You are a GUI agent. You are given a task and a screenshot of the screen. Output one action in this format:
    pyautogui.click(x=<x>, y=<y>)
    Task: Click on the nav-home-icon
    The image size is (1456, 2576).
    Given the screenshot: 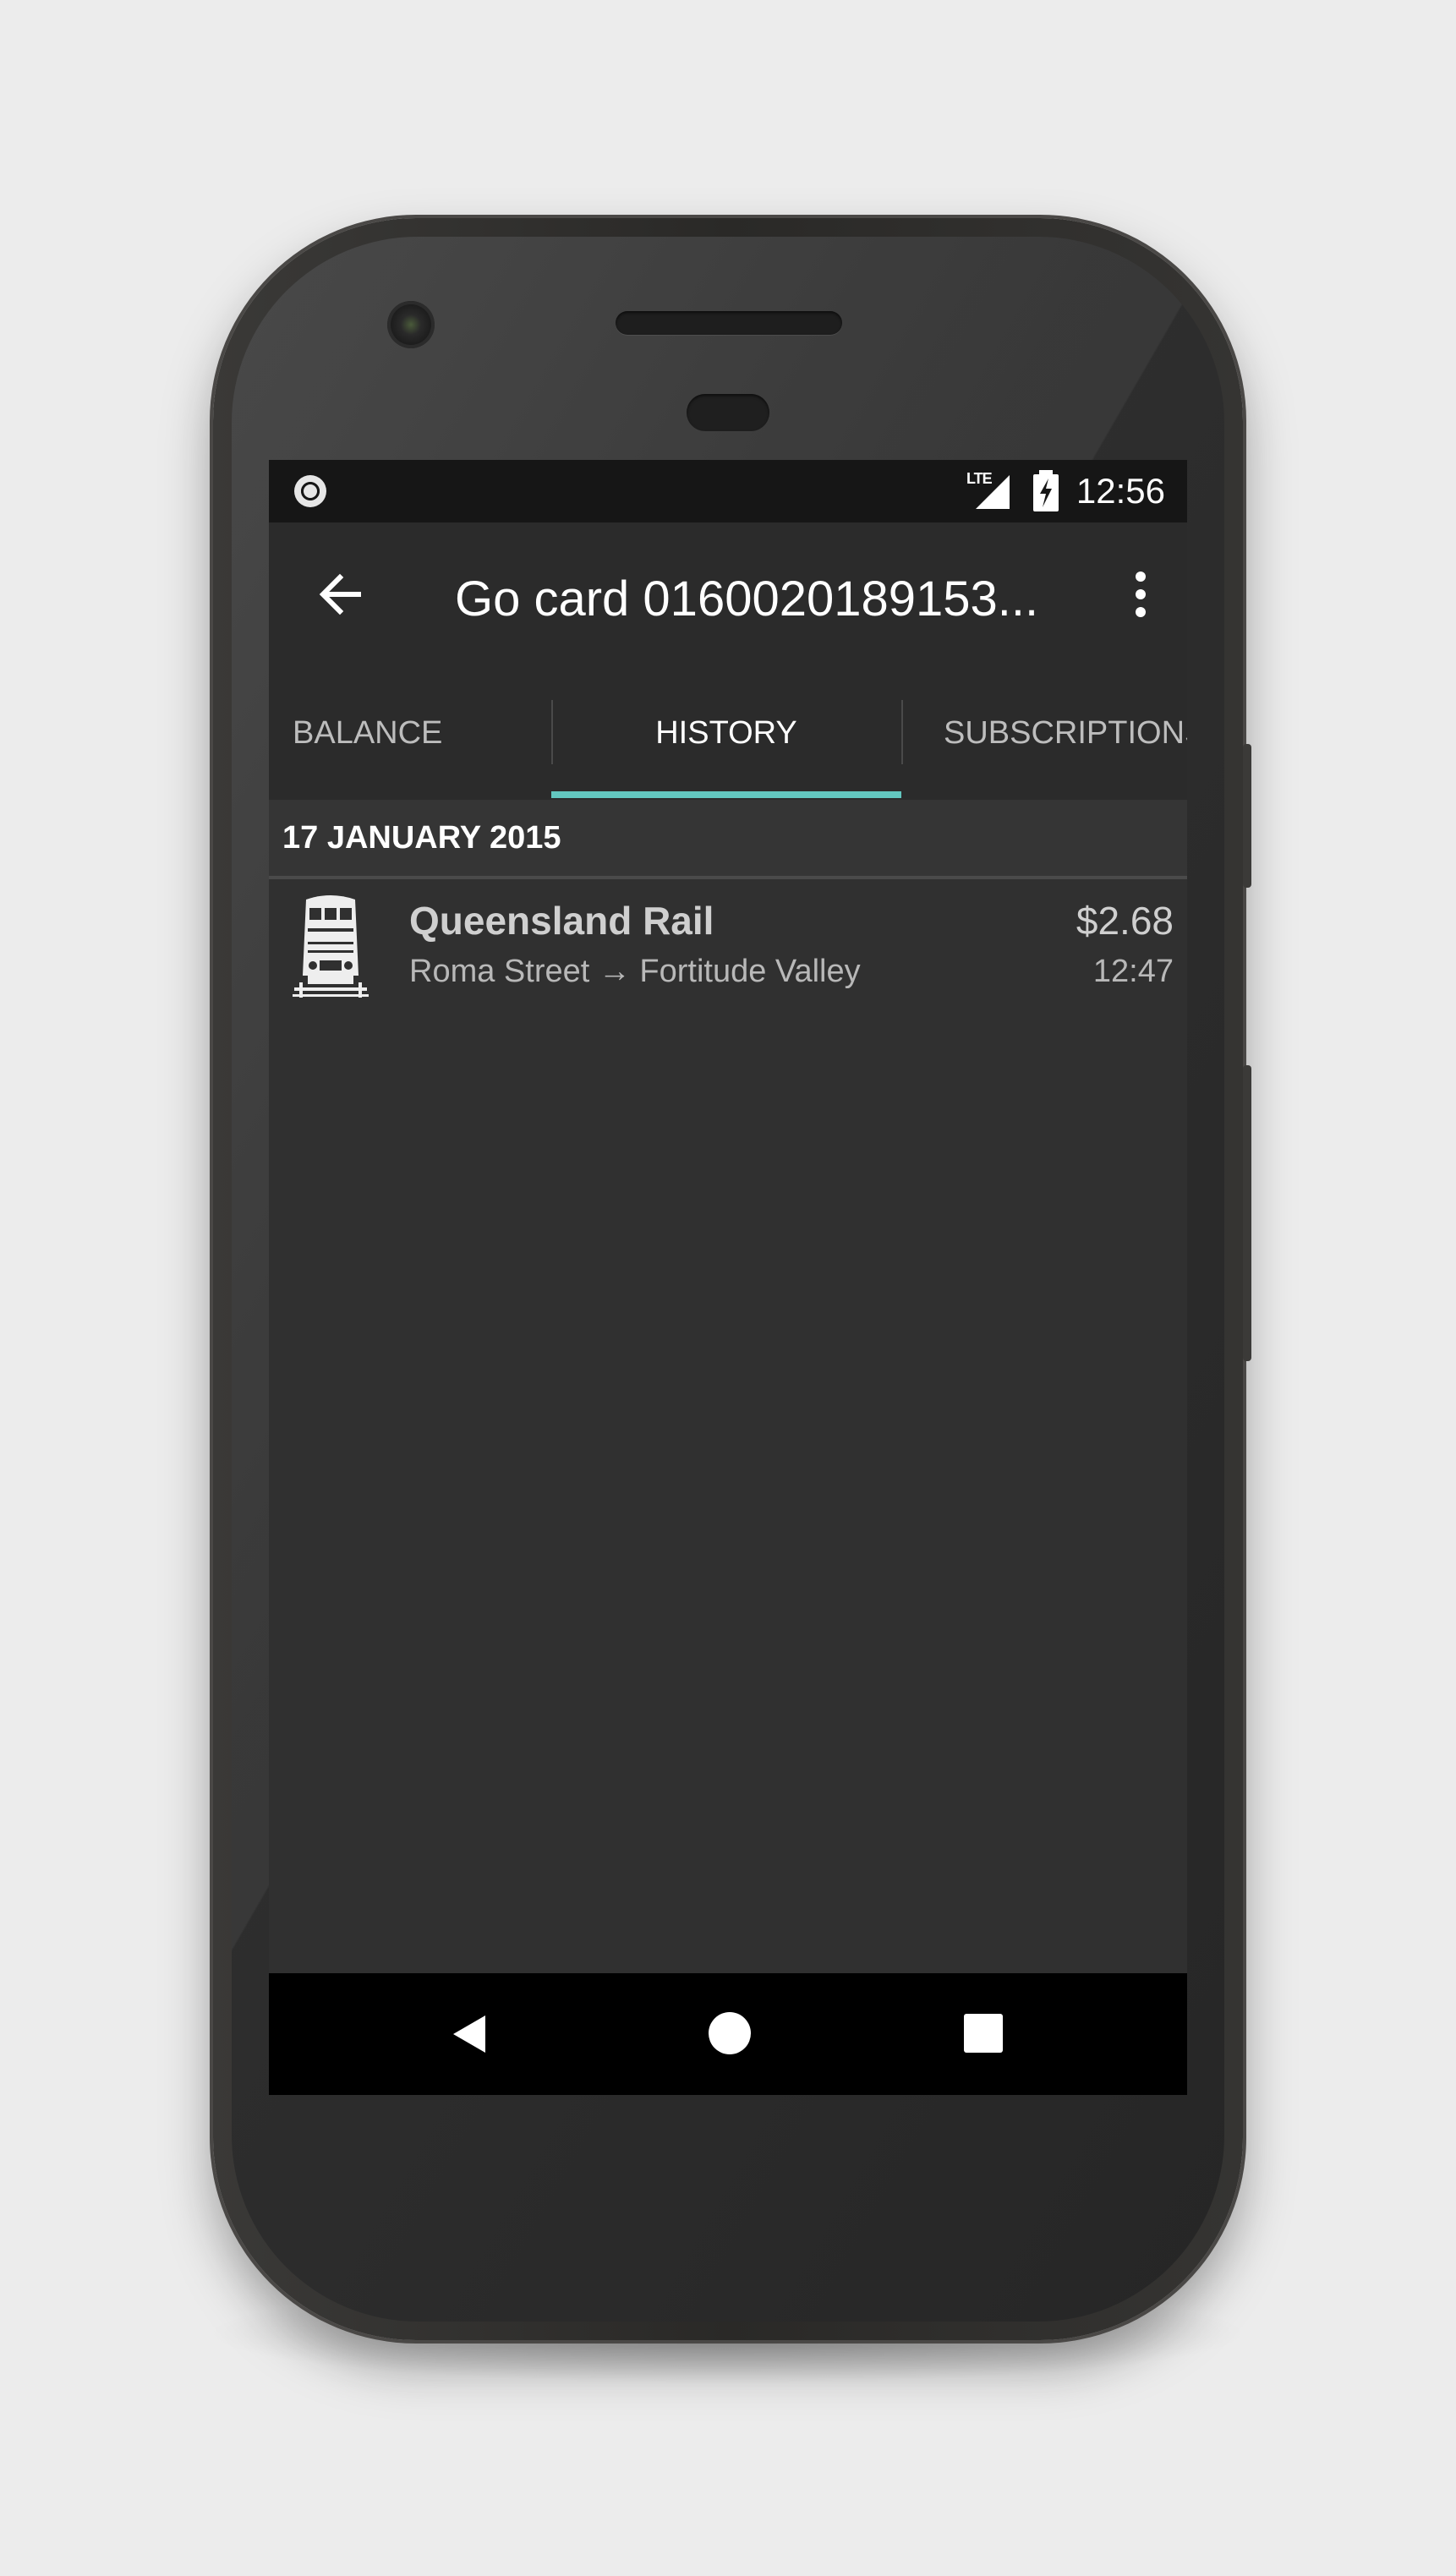 What is the action you would take?
    pyautogui.click(x=730, y=2033)
    